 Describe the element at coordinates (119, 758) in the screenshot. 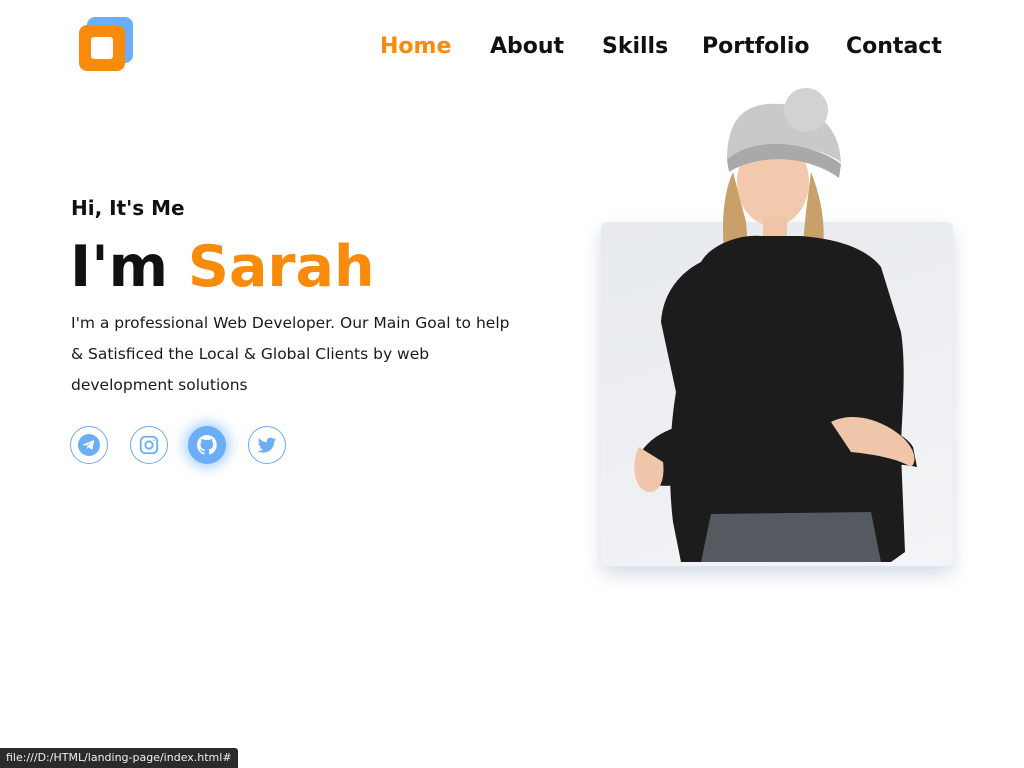

I see `browser-status-bar: file:///D:/HTML/landing-page/index.html#` at that location.